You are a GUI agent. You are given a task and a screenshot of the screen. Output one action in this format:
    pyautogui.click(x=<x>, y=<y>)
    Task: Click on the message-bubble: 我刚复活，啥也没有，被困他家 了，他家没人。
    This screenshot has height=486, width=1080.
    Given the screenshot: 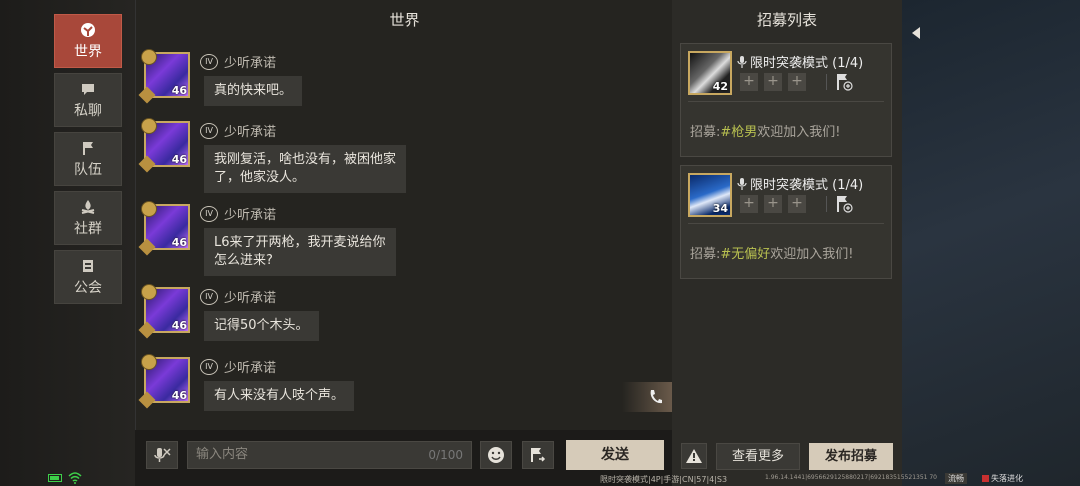 What is the action you would take?
    pyautogui.click(x=305, y=169)
    